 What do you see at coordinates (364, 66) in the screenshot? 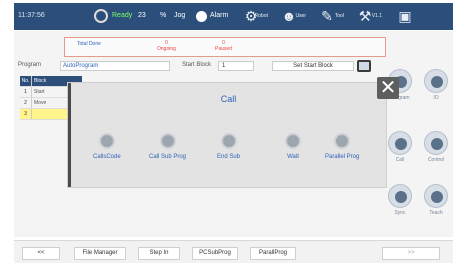
I see `save-icon` at bounding box center [364, 66].